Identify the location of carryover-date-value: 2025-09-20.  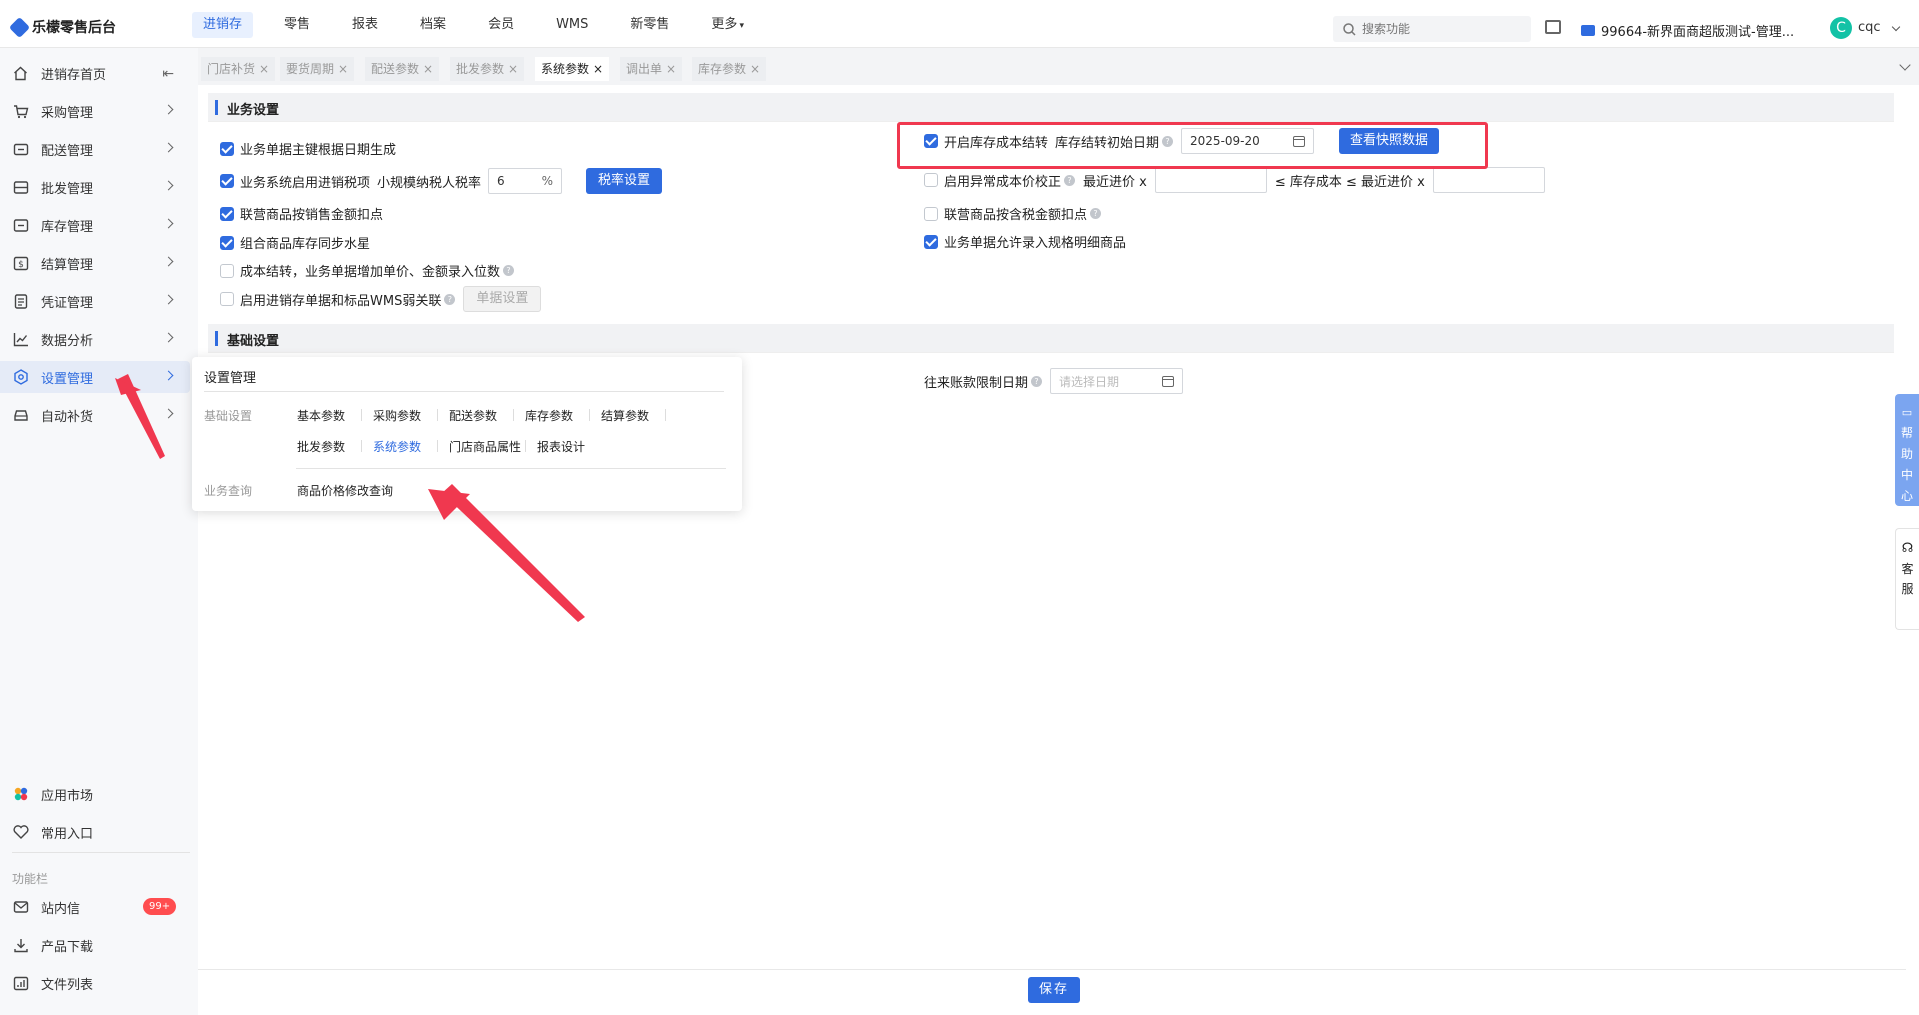
(1225, 141).